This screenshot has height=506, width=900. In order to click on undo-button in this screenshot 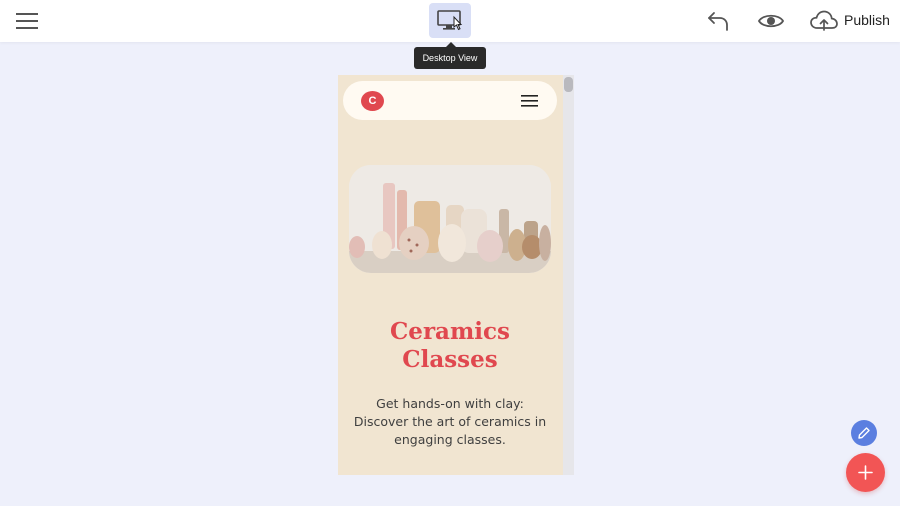, I will do `click(718, 21)`.